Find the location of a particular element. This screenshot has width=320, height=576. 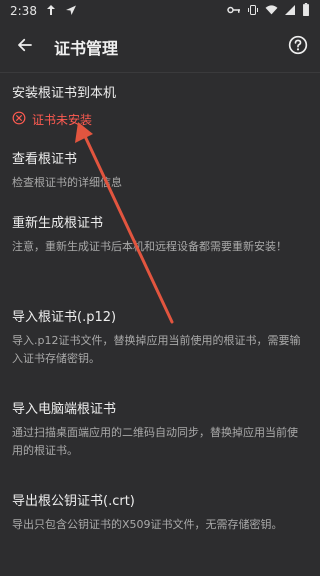

item-title: 导入根证书(.p12) is located at coordinates (64, 317).